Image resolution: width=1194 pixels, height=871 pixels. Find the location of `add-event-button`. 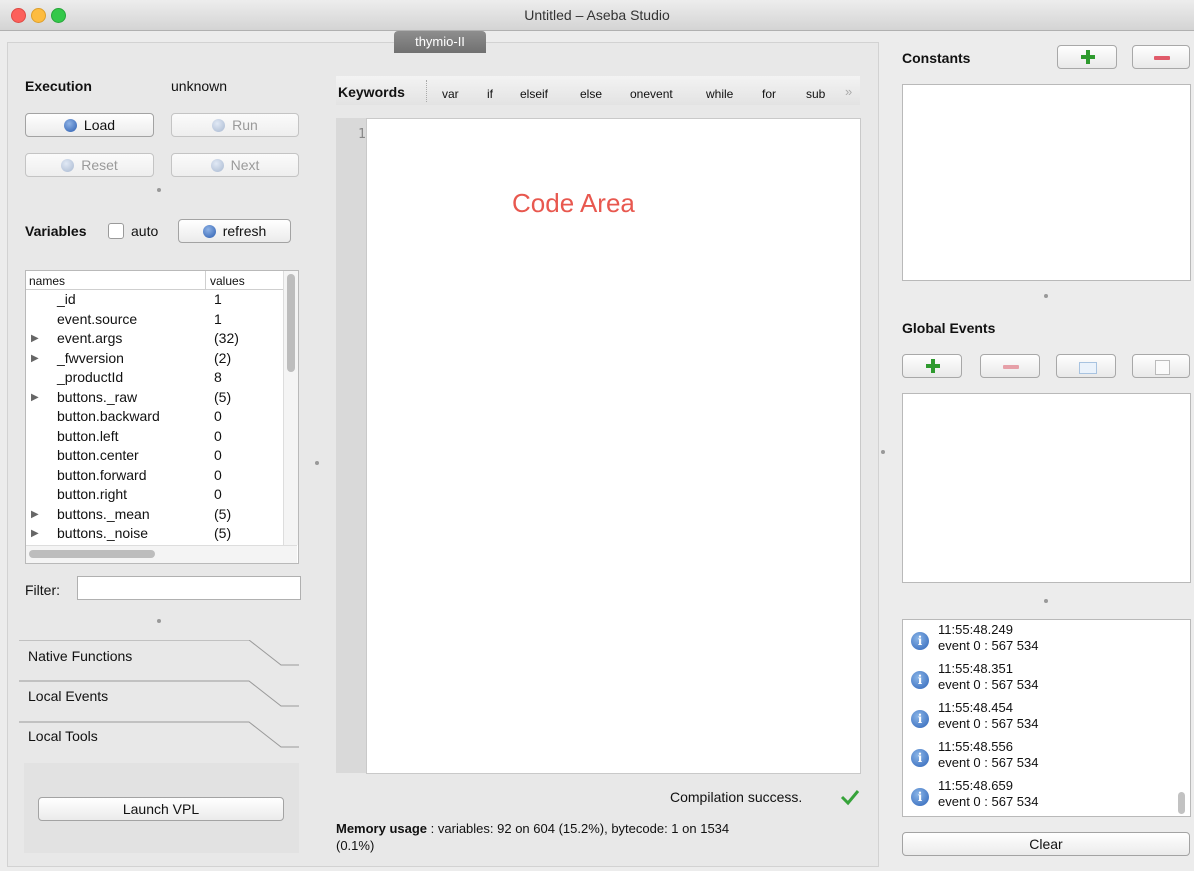

add-event-button is located at coordinates (932, 366).